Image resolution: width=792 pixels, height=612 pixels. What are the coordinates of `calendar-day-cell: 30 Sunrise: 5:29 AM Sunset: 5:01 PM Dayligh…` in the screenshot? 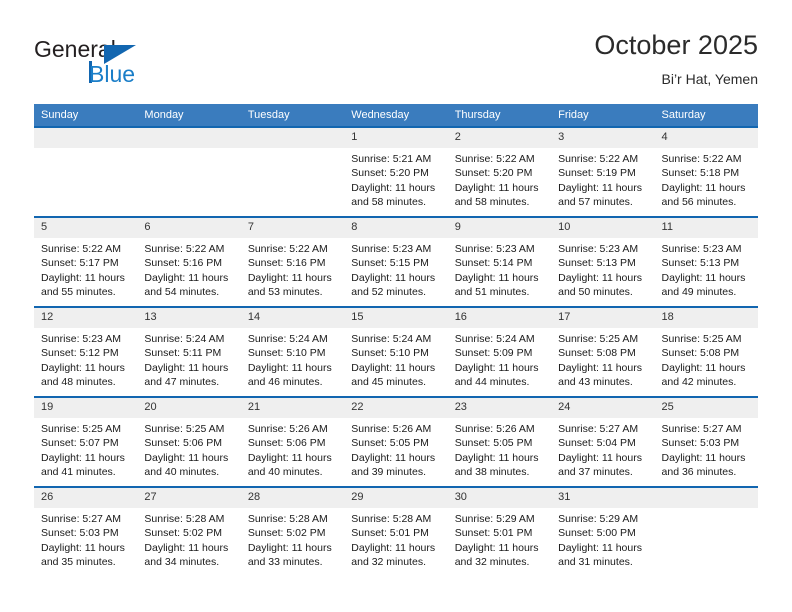 It's located at (499, 531).